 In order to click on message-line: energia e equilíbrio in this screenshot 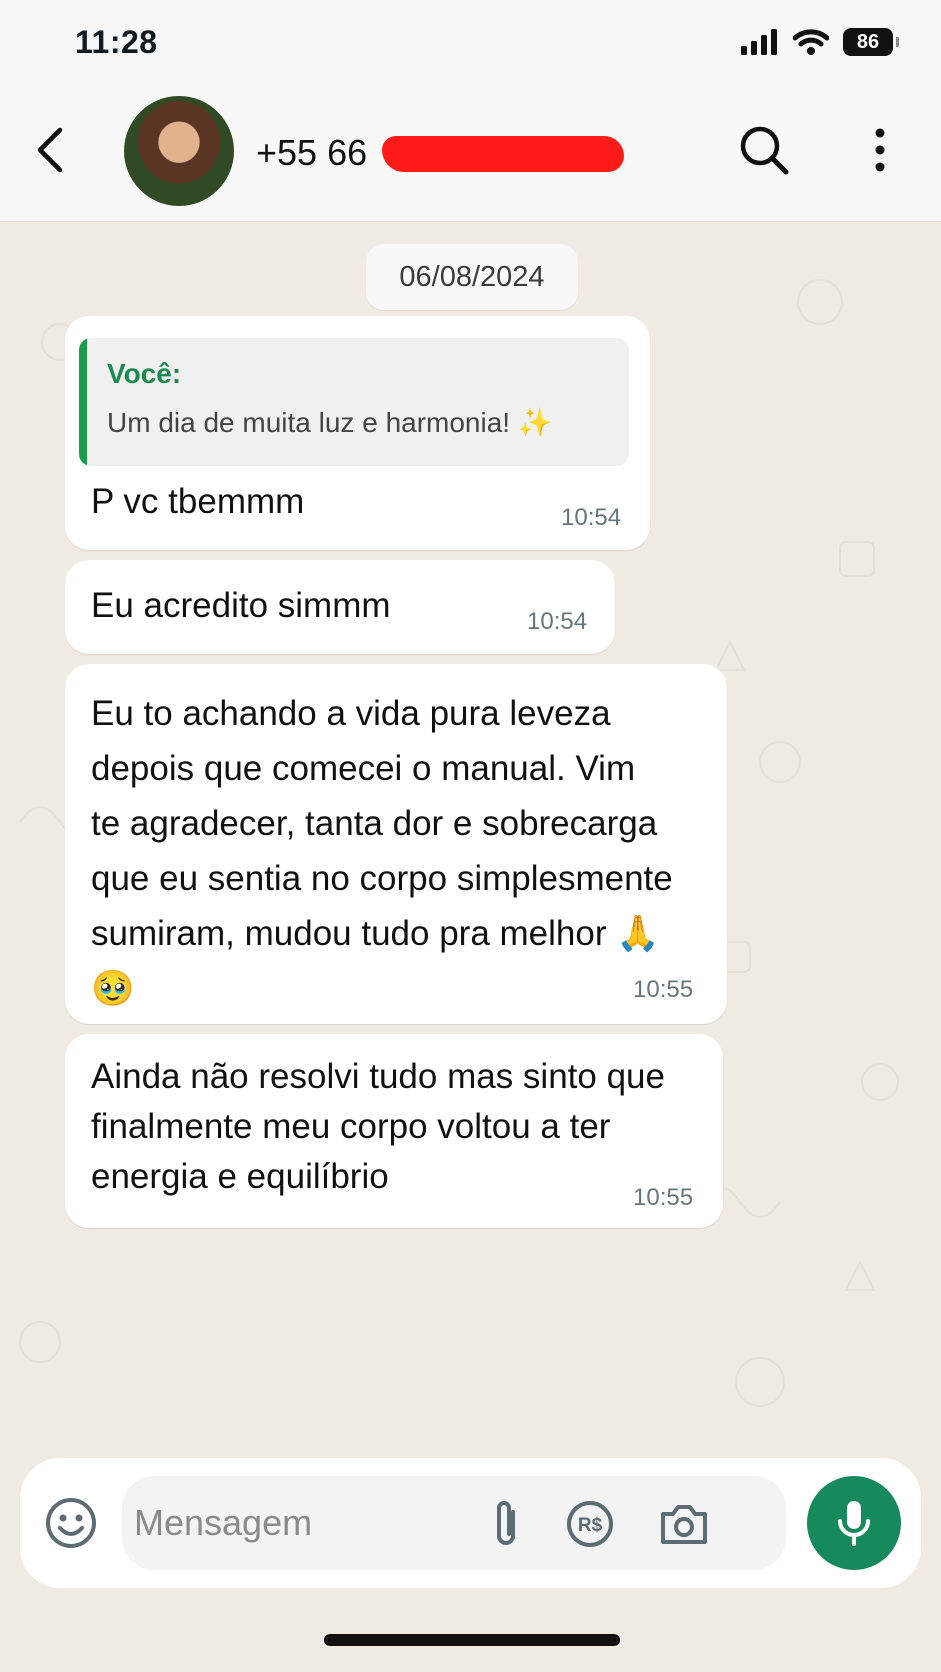, I will do `click(240, 1176)`.